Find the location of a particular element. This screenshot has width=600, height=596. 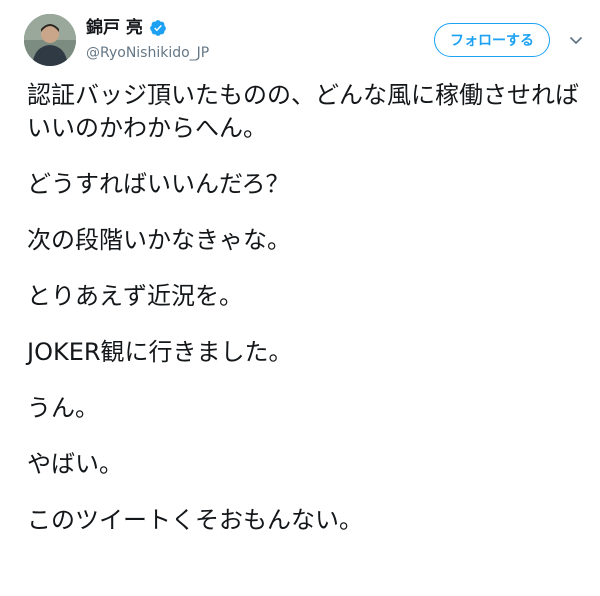

name-row: 錦戸 亮 is located at coordinates (126, 28).